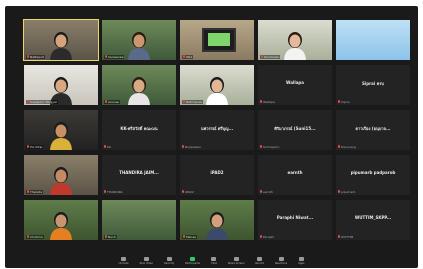  I want to click on name-tile: earnth earnth, so click(295, 175).